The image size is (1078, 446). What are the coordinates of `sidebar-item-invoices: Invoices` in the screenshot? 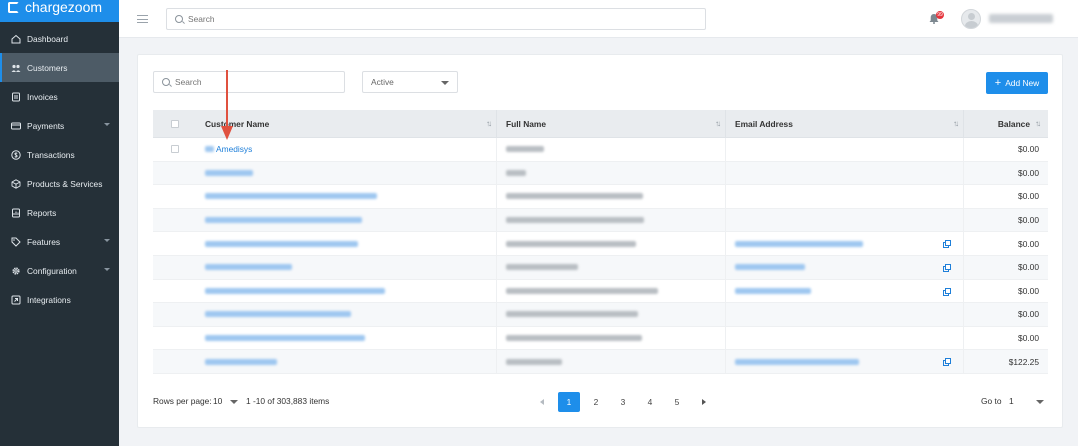 It's located at (59, 96).